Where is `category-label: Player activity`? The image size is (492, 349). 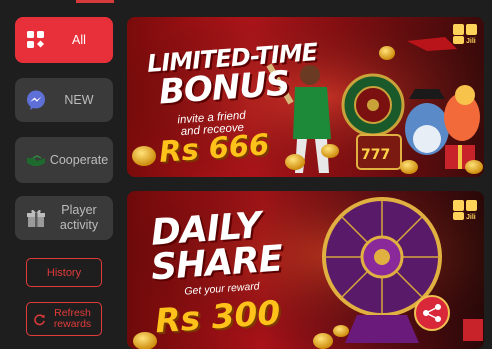 category-label: Player activity is located at coordinates (79, 217).